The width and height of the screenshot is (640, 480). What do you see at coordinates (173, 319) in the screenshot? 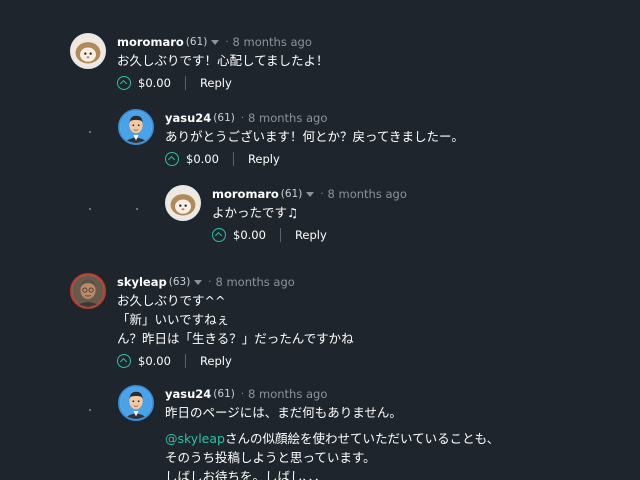
I see `comment-text: 「新」いいですねぇ` at bounding box center [173, 319].